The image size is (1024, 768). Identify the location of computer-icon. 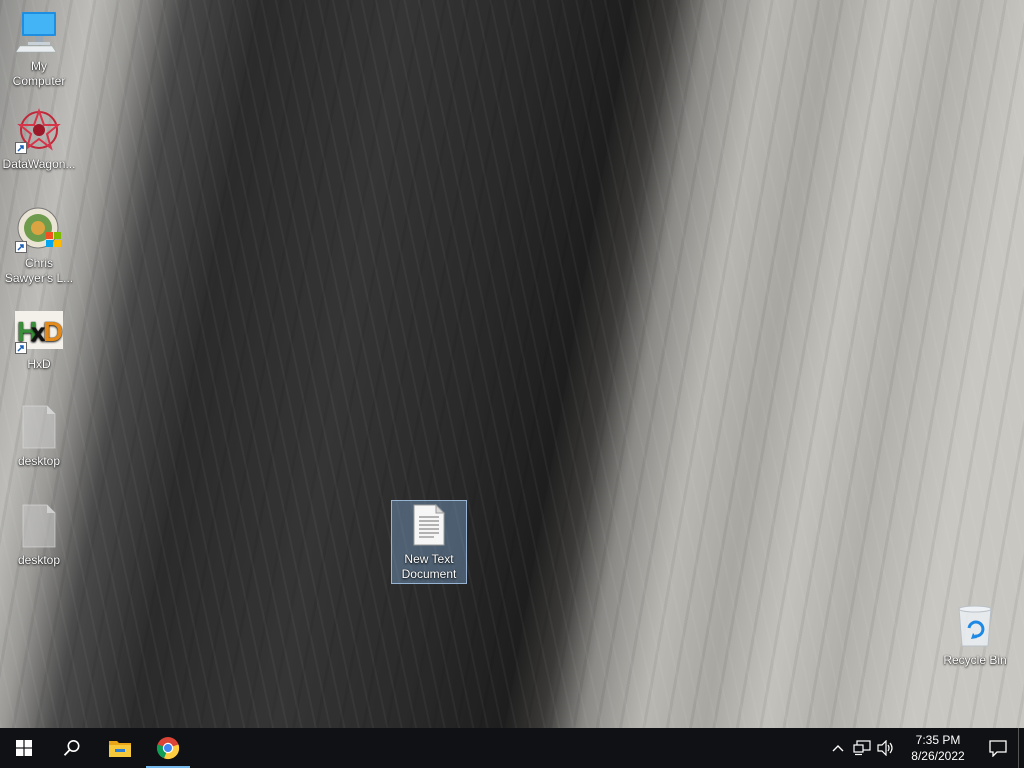
(39, 32).